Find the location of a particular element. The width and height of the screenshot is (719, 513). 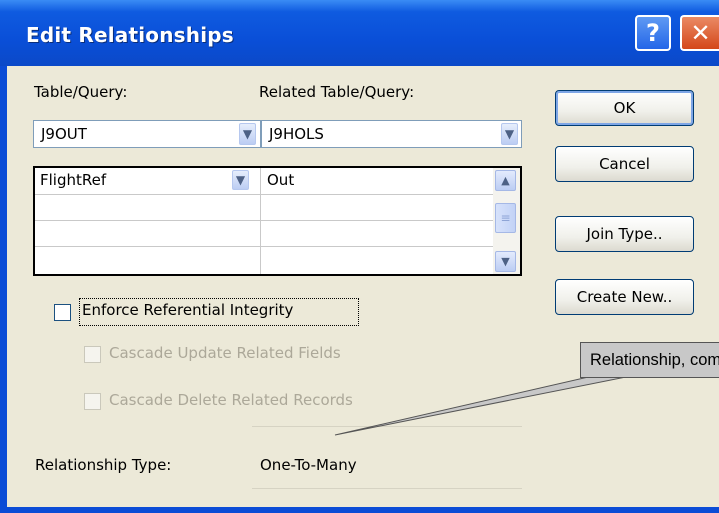

callout-arrow is located at coordinates (485, 405).